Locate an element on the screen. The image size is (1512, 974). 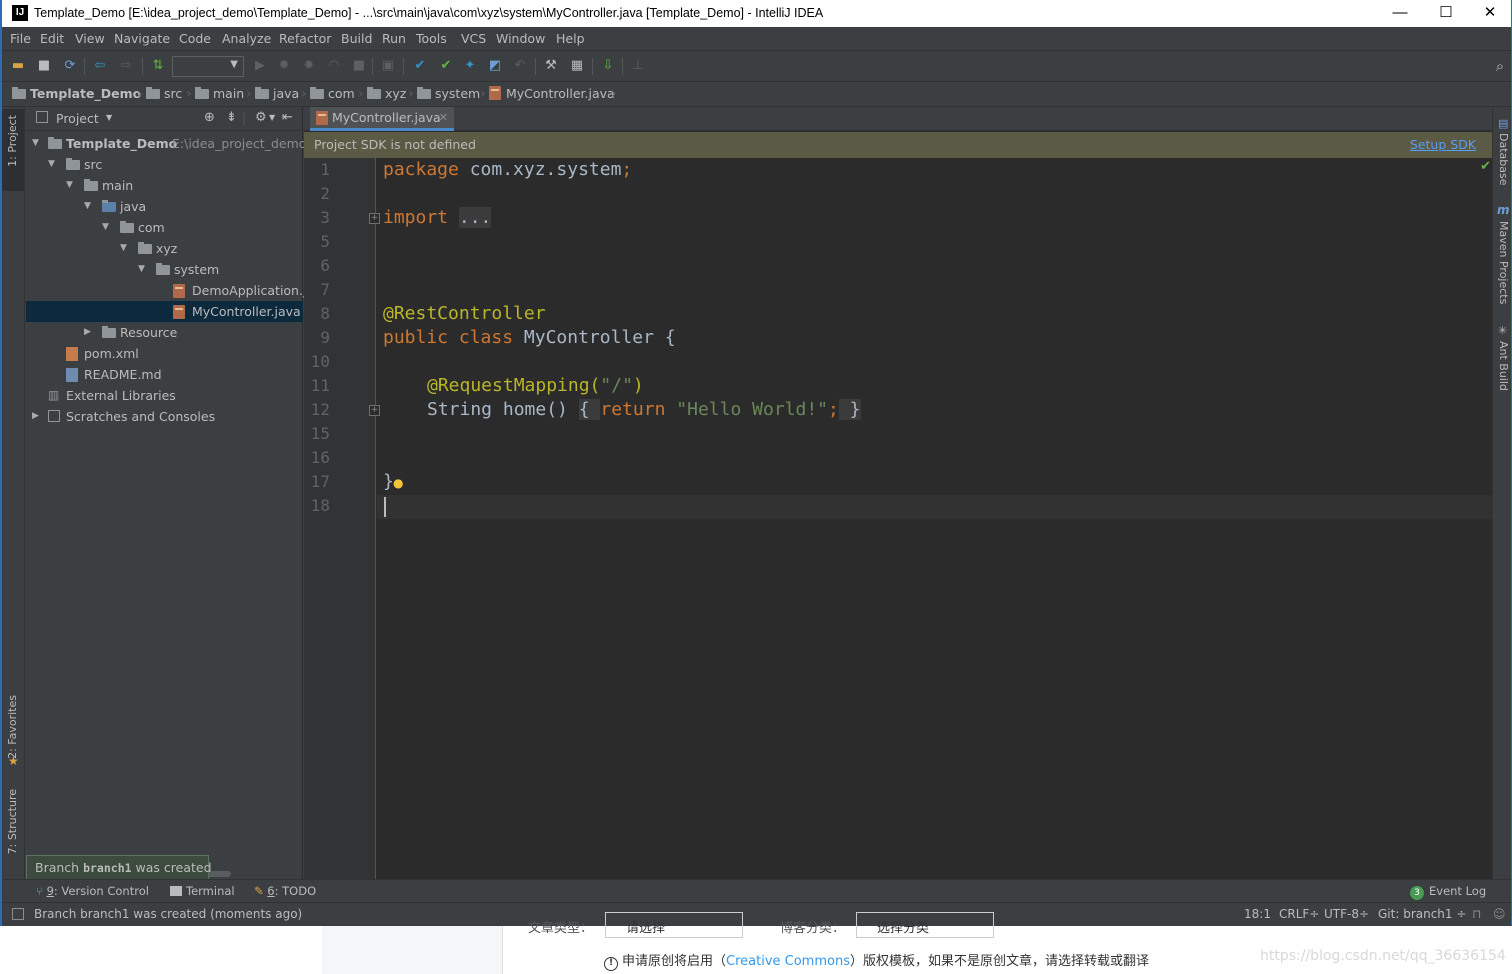
breadcrumb-item-system: system is located at coordinates (448, 93).